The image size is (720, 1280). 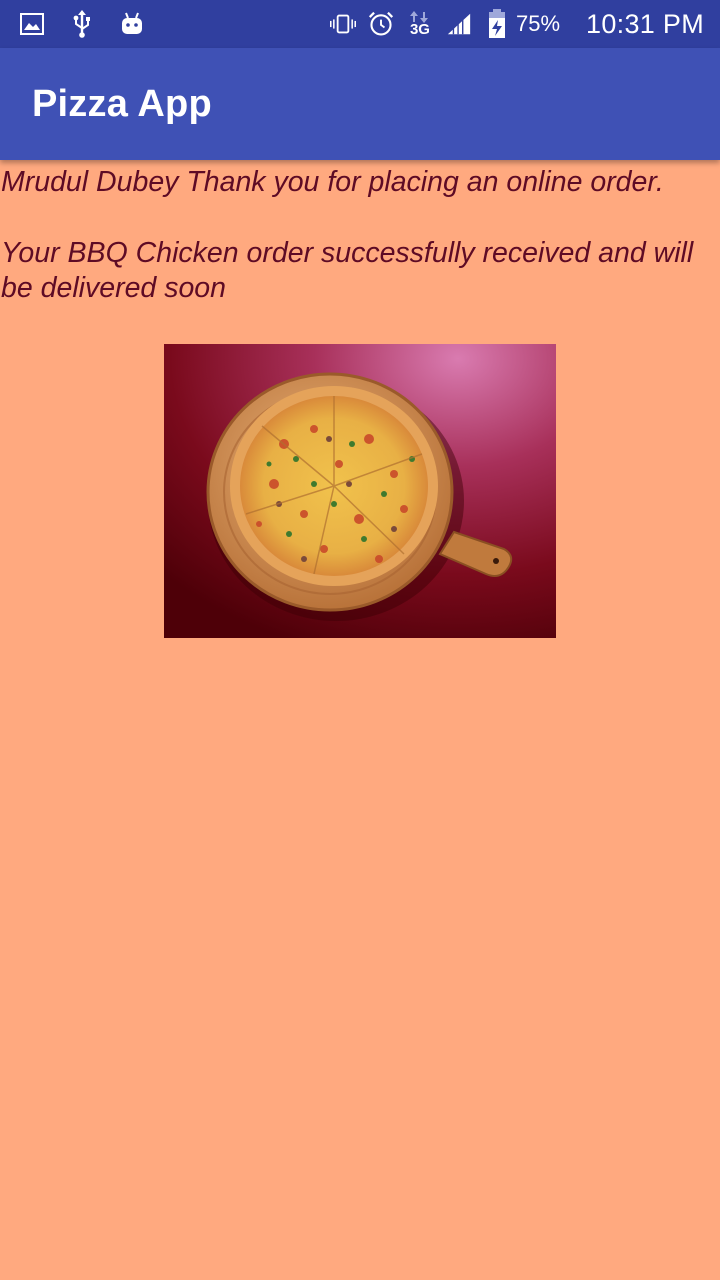 I want to click on usb-icon, so click(x=82, y=24).